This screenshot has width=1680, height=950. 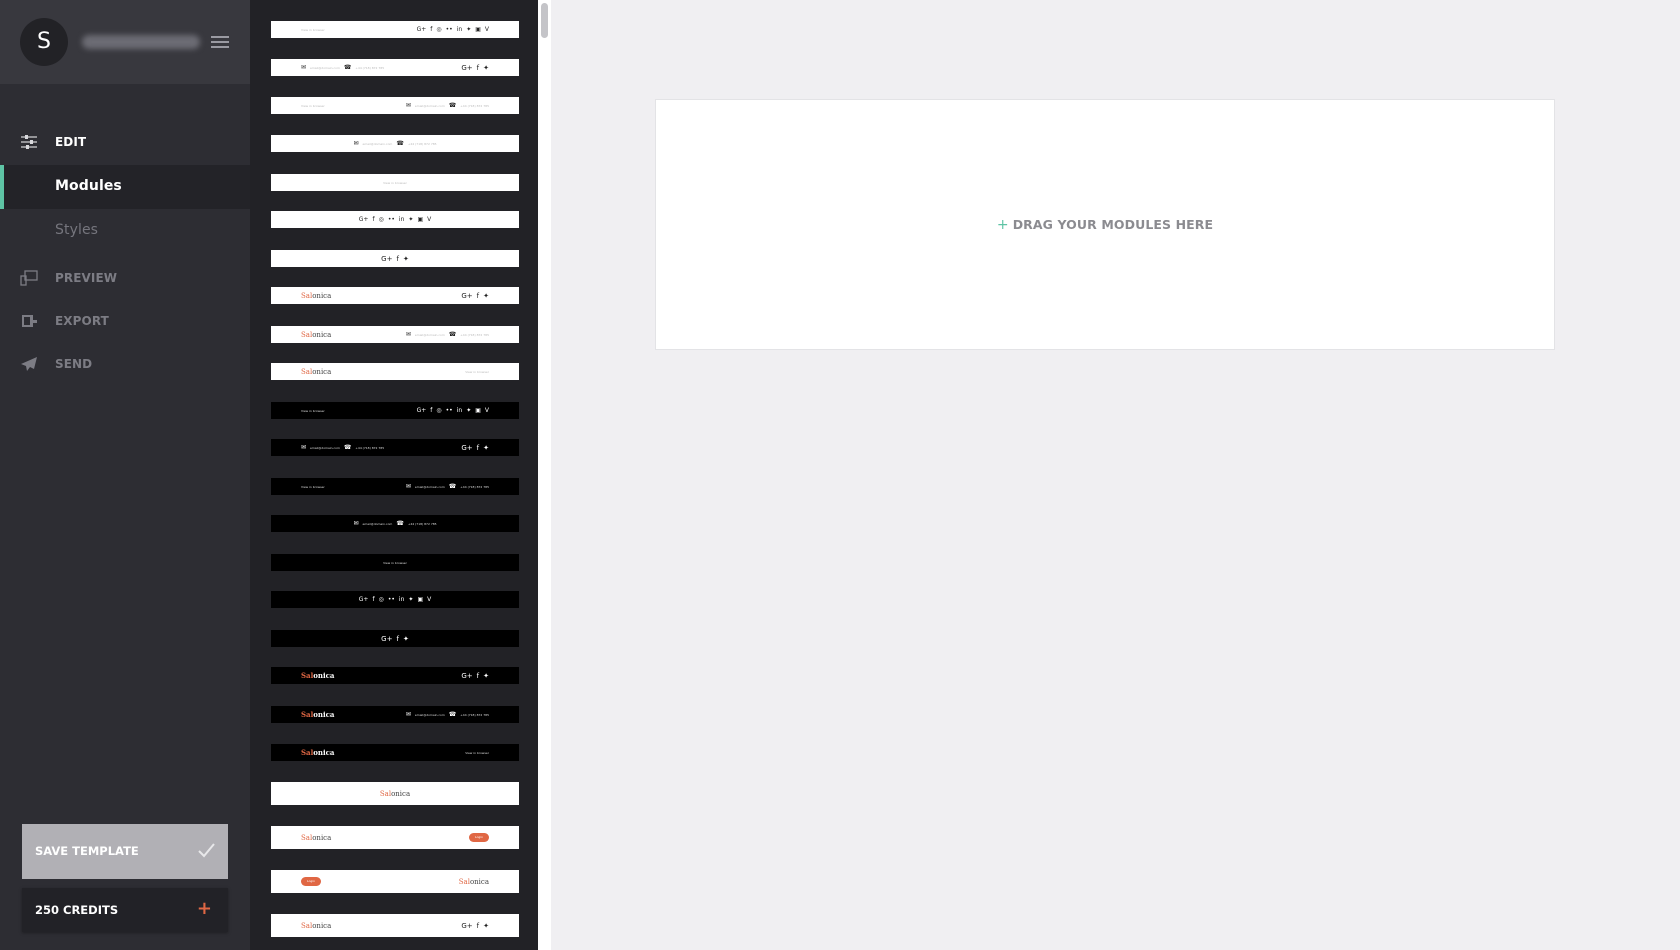 I want to click on credits-label: 250 CREDITS, so click(x=77, y=910).